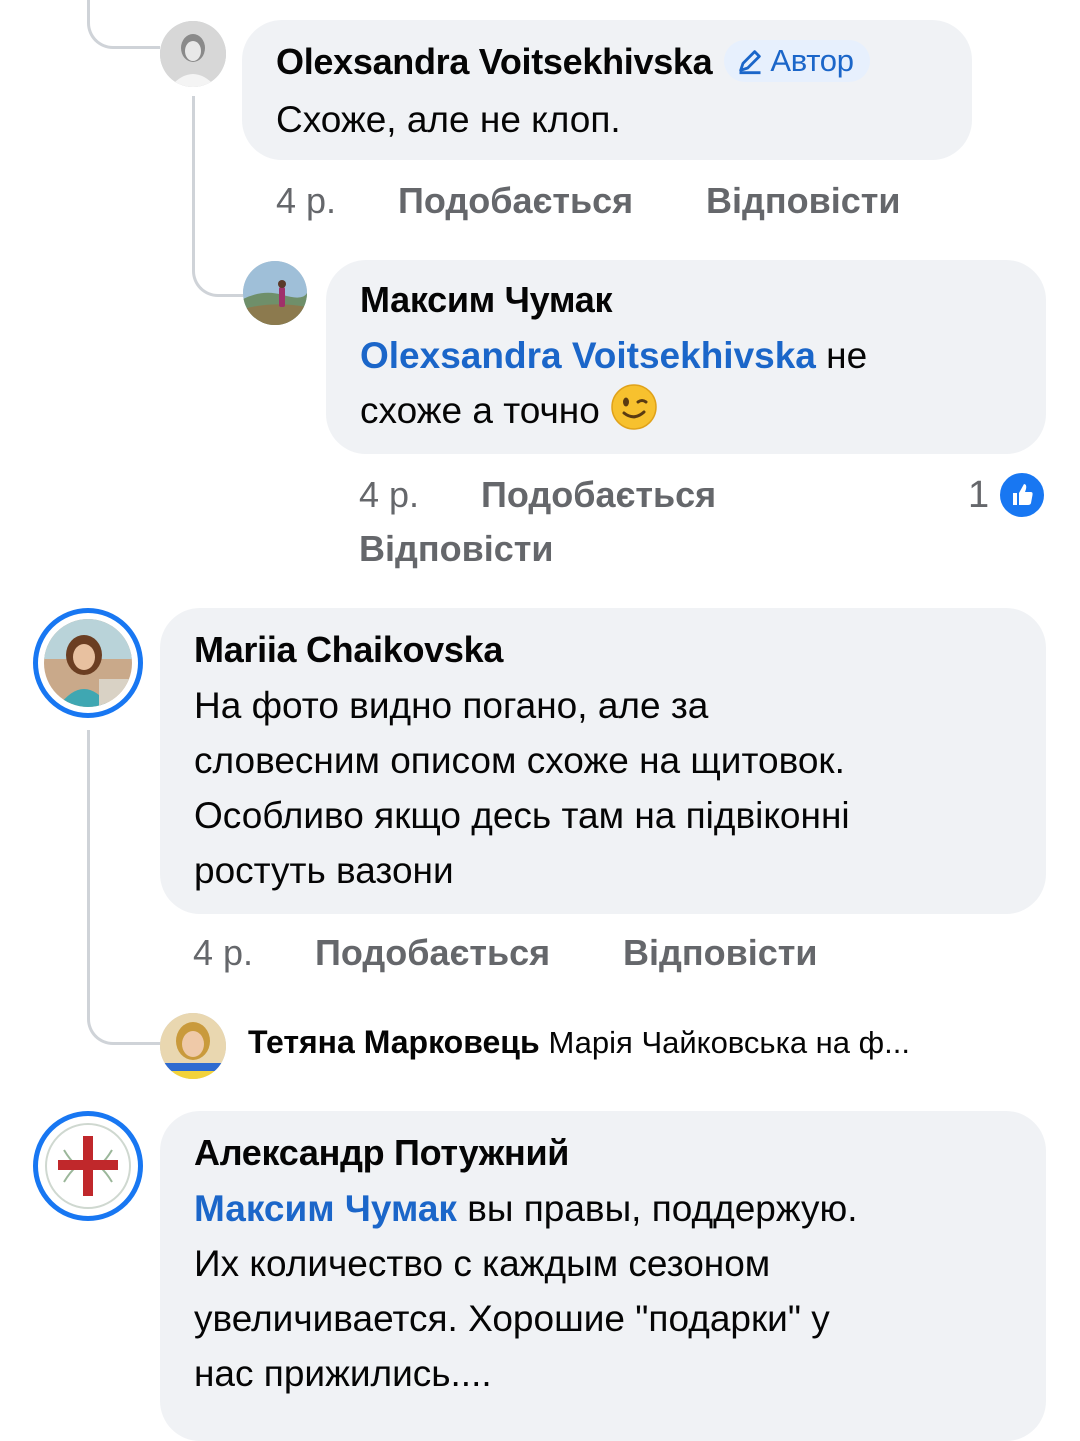  I want to click on author-name: Mariia Chaikovska, so click(620, 650).